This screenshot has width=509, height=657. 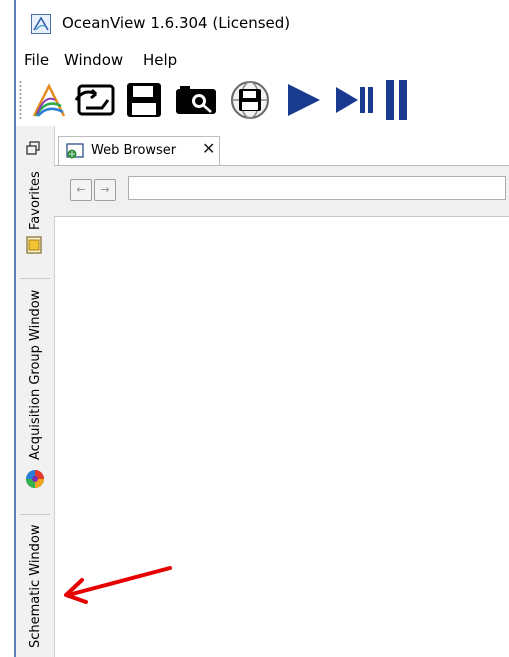 I want to click on menu-bar: File Window Help, so click(x=262, y=60).